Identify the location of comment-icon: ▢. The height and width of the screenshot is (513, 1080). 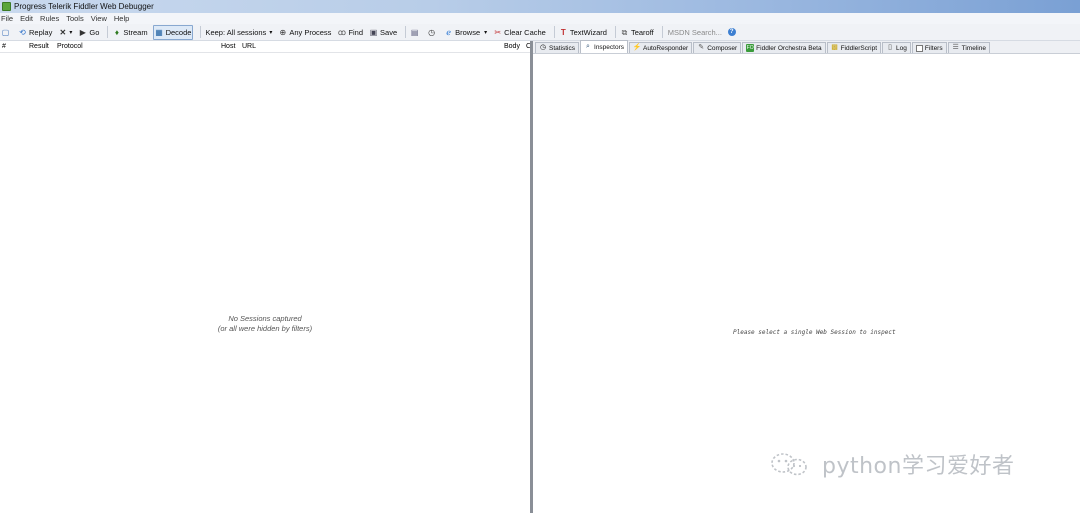
(5, 32).